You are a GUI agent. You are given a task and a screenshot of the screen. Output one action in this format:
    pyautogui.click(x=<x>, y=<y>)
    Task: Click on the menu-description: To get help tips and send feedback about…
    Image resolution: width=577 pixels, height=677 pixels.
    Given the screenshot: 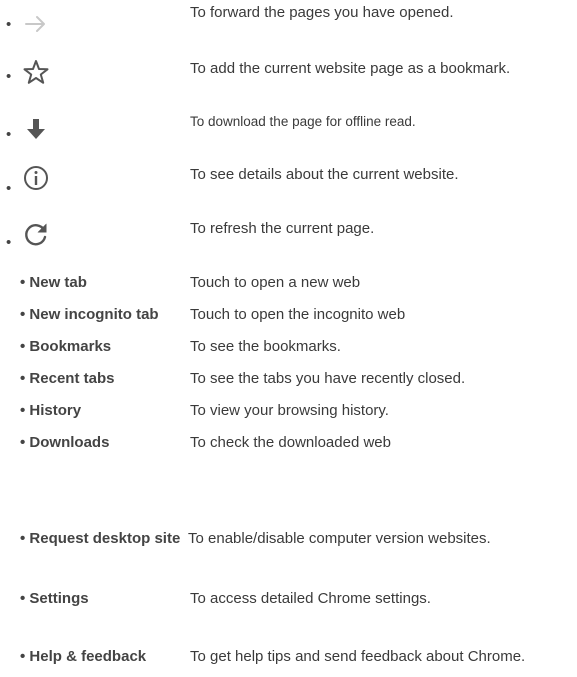 What is the action you would take?
    pyautogui.click(x=358, y=656)
    